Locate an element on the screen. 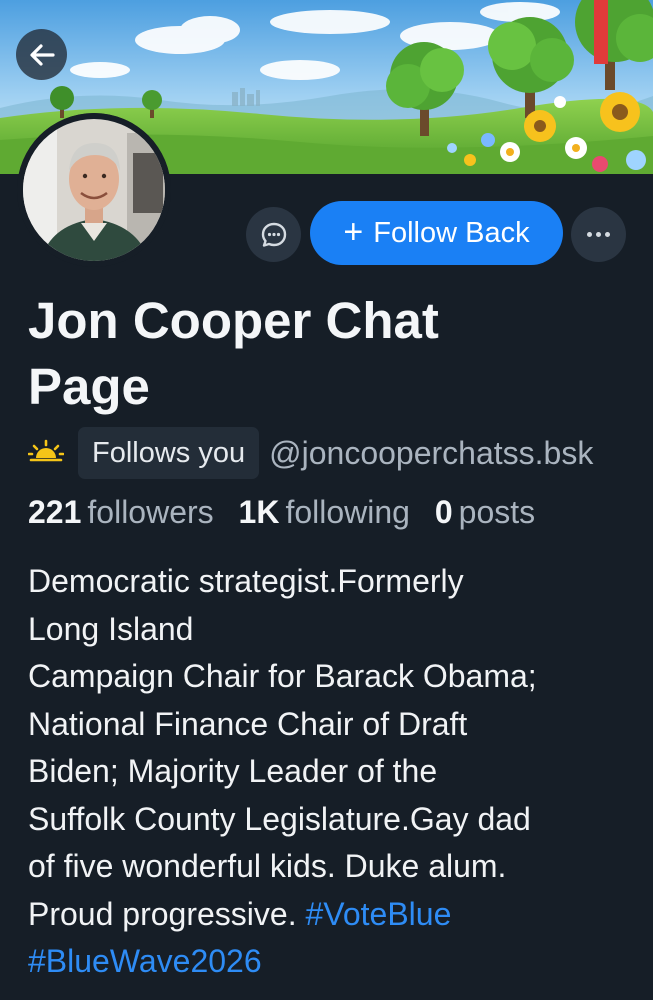  following-stat: 1K following is located at coordinates (337, 512).